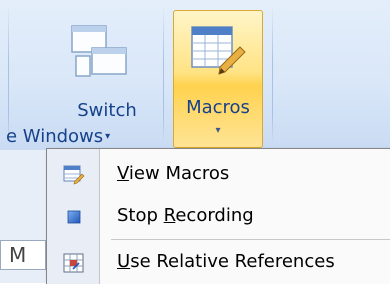  I want to click on name-box-fragment: M, so click(23, 255).